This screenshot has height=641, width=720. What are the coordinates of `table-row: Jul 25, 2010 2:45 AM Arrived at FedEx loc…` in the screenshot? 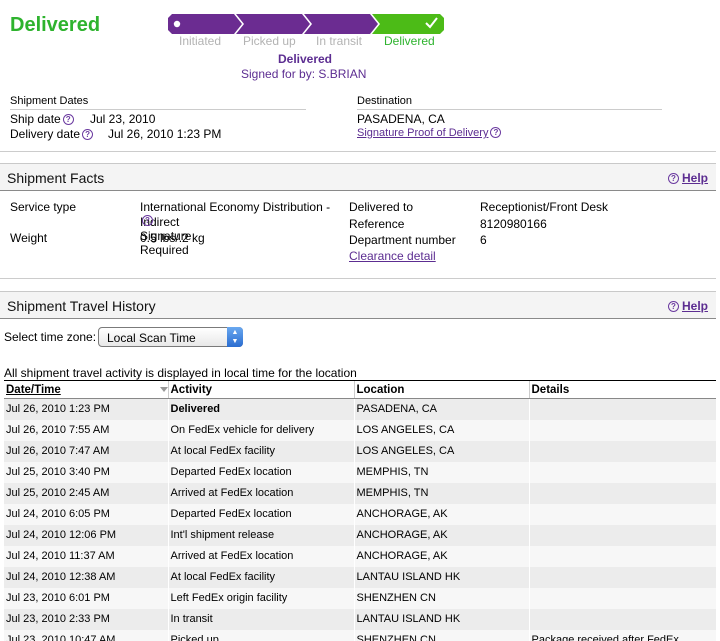 It's located at (360, 493).